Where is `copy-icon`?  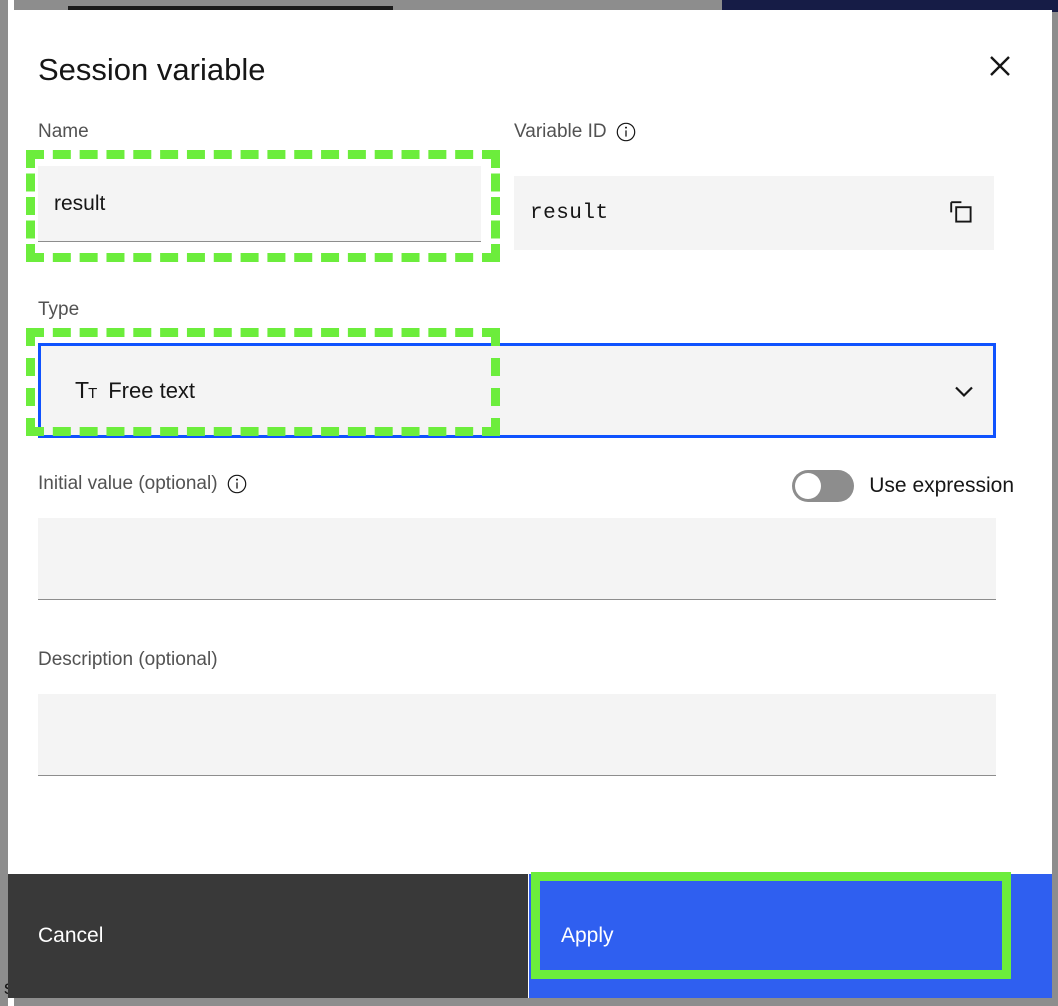
copy-icon is located at coordinates (961, 213).